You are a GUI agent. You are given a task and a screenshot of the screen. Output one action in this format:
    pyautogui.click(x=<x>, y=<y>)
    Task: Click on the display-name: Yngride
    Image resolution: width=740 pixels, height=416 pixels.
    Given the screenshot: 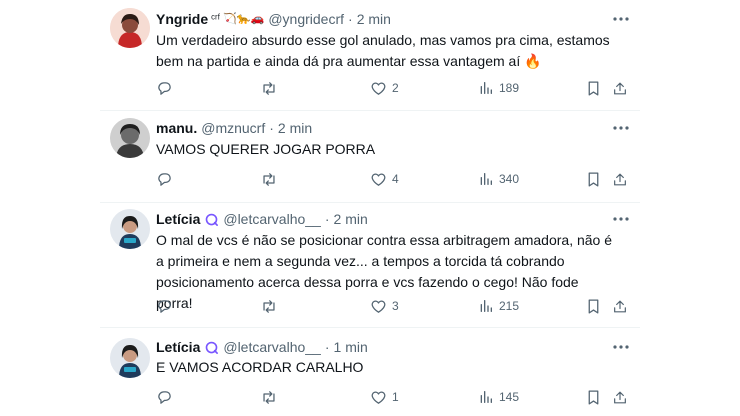 What is the action you would take?
    pyautogui.click(x=182, y=19)
    